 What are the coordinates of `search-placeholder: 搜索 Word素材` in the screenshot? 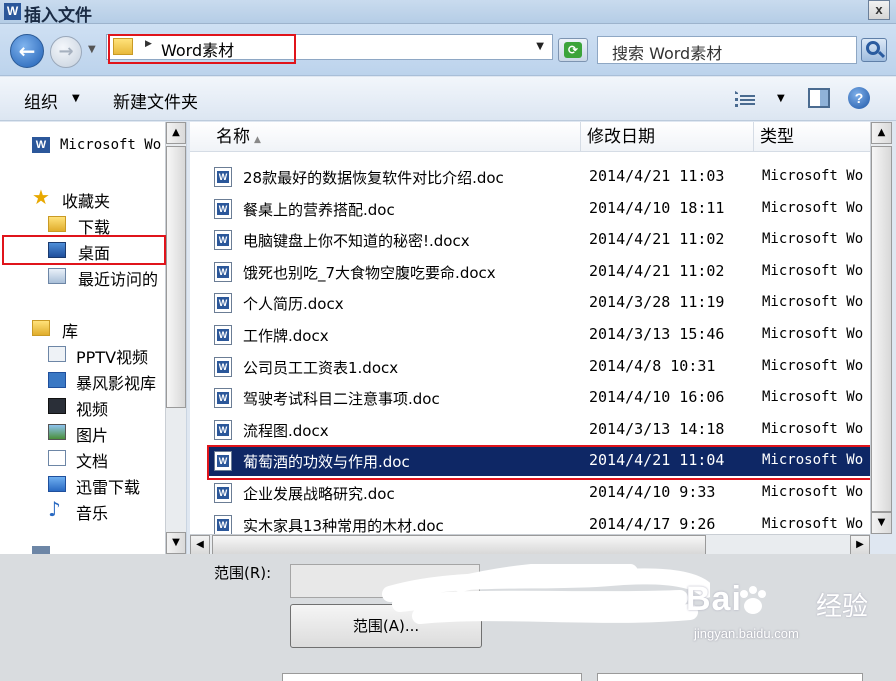 It's located at (667, 53).